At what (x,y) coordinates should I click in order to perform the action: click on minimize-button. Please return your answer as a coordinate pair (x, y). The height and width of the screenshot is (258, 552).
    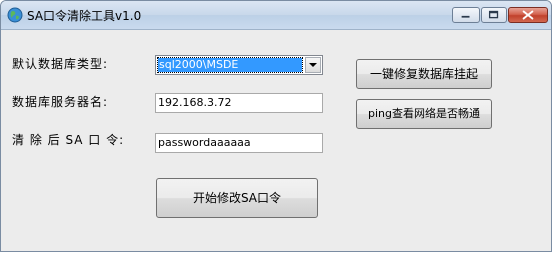
    Looking at the image, I should click on (466, 15).